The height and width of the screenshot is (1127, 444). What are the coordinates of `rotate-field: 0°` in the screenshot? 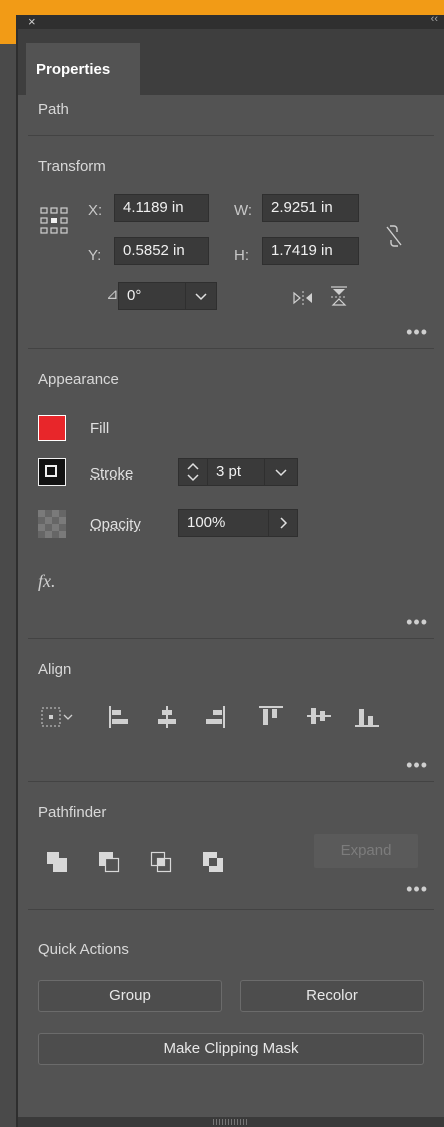 It's located at (152, 296).